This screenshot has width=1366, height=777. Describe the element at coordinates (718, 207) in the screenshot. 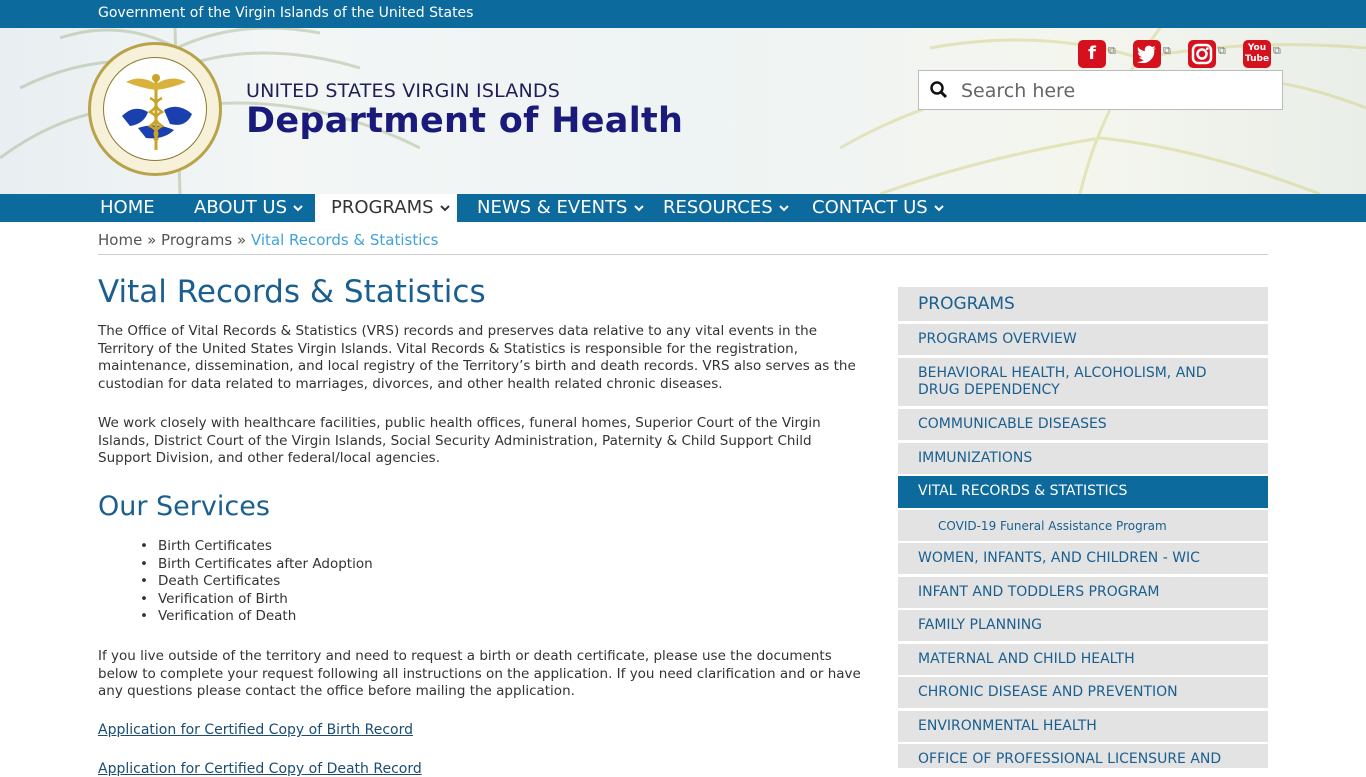

I see `nav-resources-label: RESOURCES` at that location.